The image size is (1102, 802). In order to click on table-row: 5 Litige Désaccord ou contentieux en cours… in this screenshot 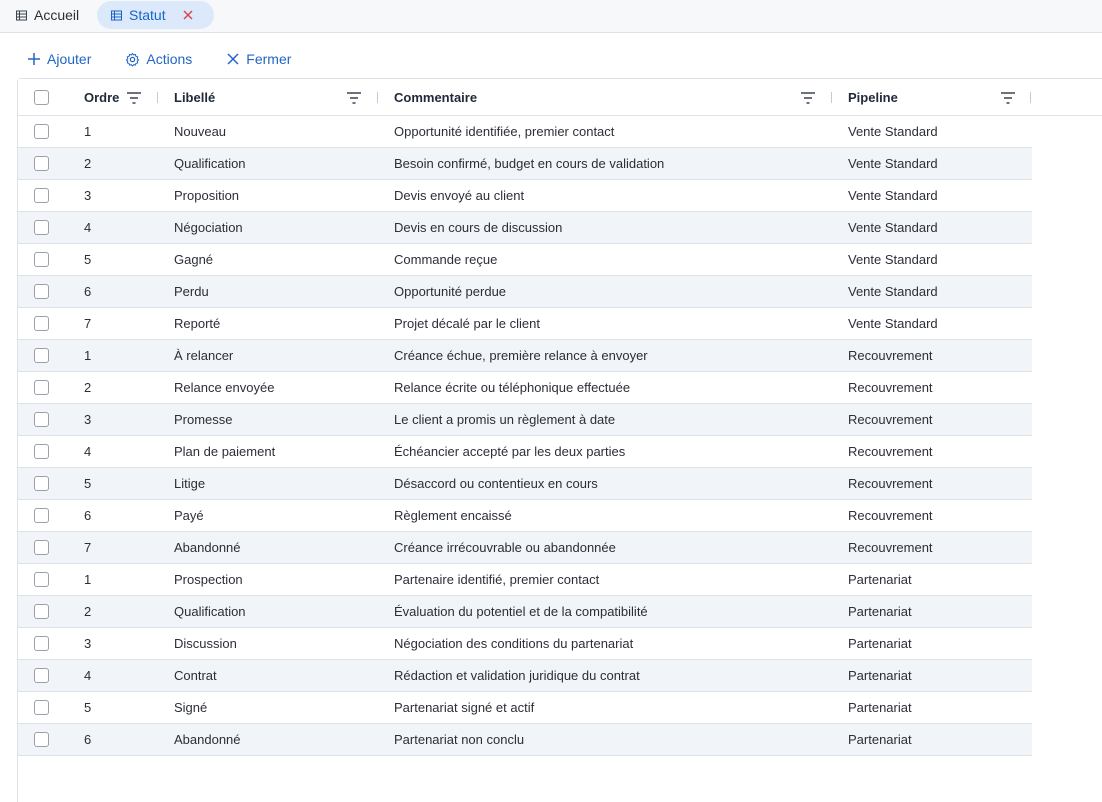, I will do `click(525, 484)`.